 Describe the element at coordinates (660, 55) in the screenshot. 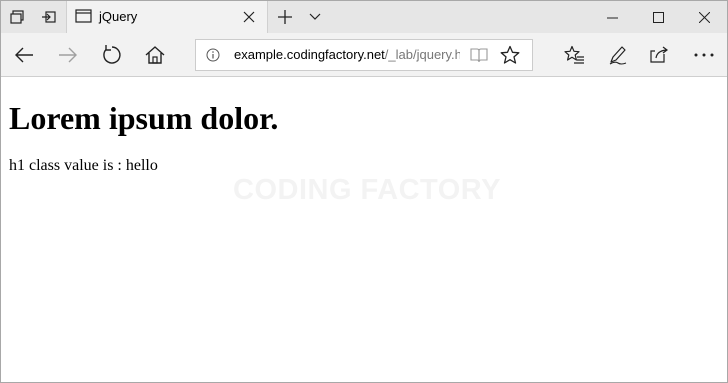

I see `share-icon` at that location.